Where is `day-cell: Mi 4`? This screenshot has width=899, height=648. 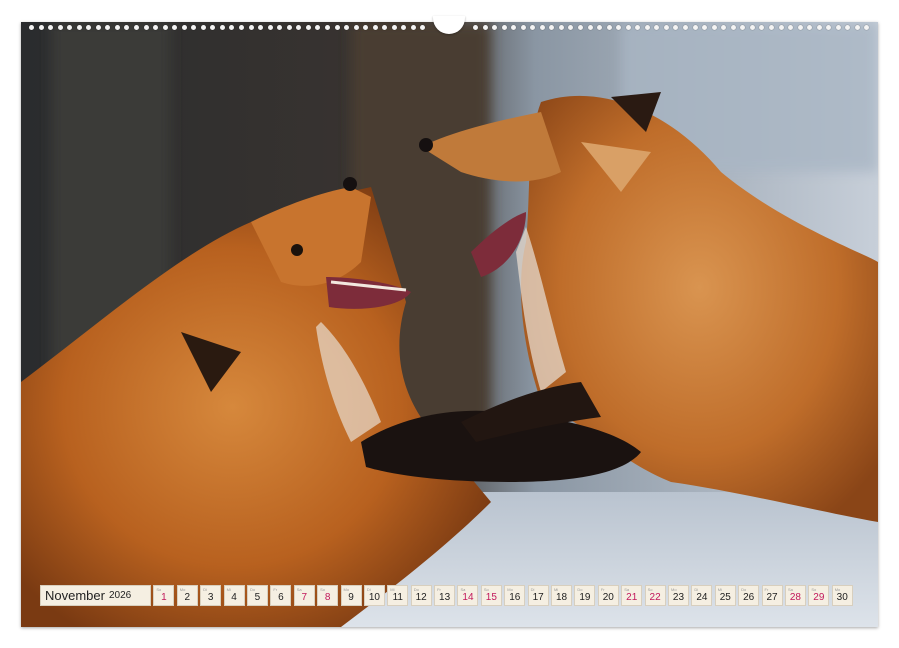 day-cell: Mi 4 is located at coordinates (234, 595).